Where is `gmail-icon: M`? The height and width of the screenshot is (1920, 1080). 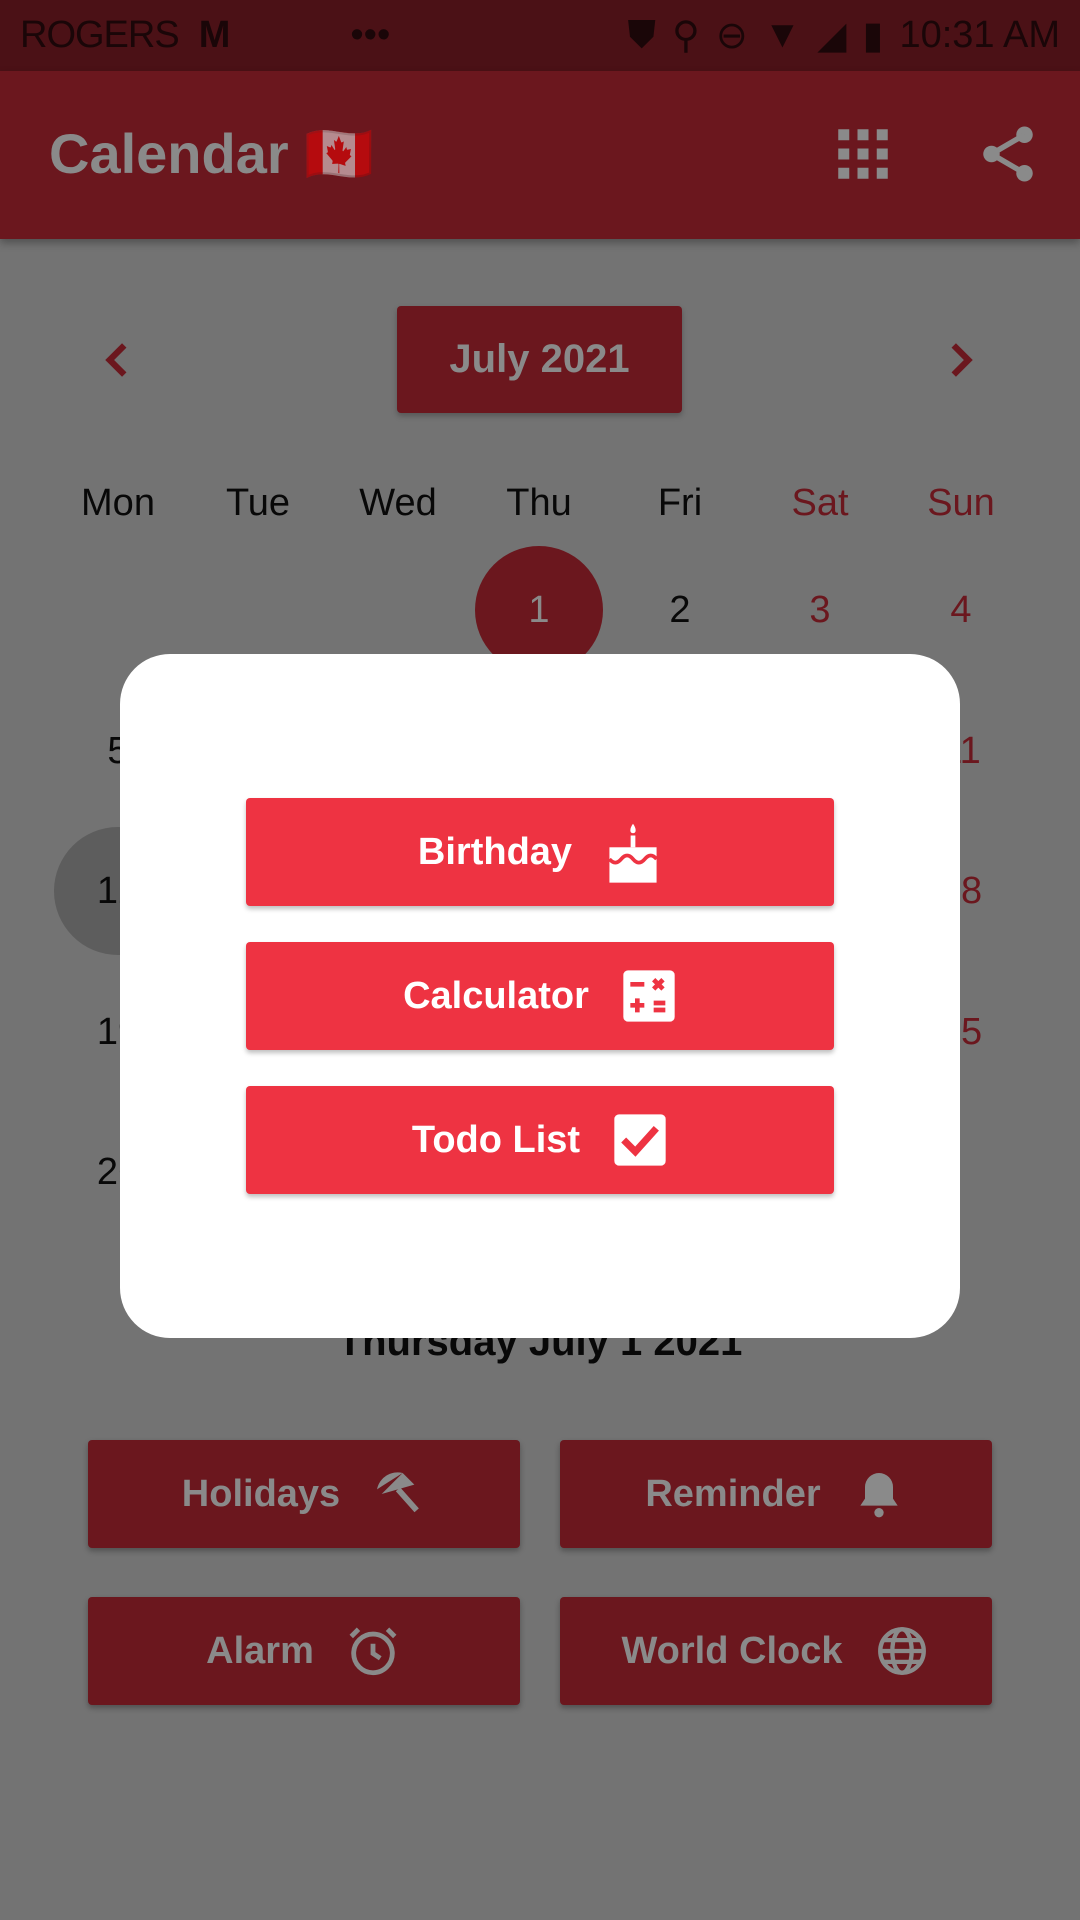
gmail-icon: M is located at coordinates (214, 35).